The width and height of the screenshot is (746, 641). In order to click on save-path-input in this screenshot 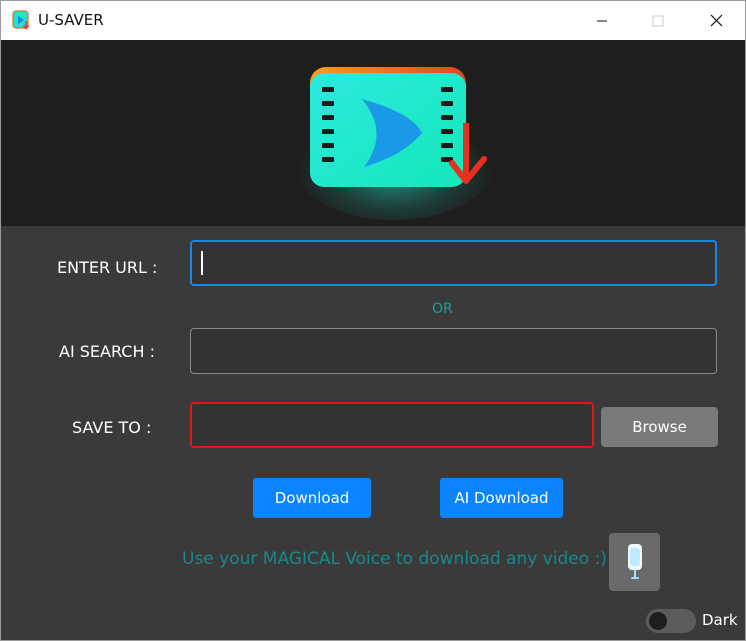, I will do `click(392, 425)`.